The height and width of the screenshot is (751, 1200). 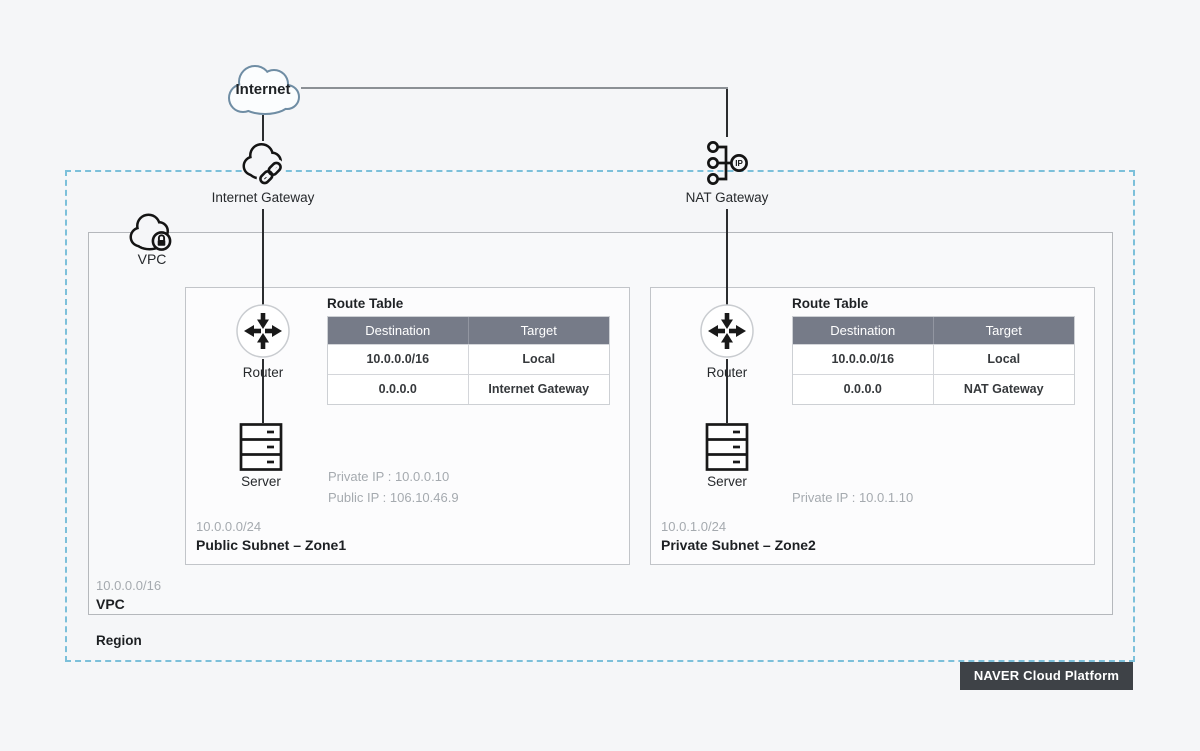 What do you see at coordinates (271, 536) in the screenshot?
I see `public-subnet-caption: 10.0.0.0/24 Public Subnet – Zone1` at bounding box center [271, 536].